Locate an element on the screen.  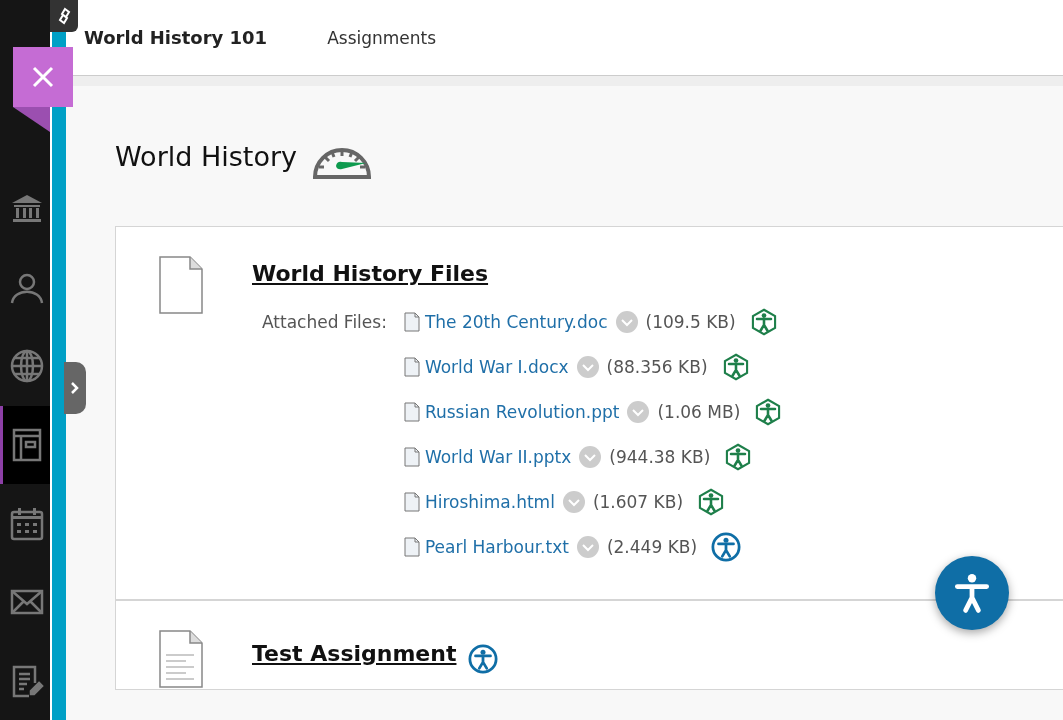
close-icon is located at coordinates (43, 77).